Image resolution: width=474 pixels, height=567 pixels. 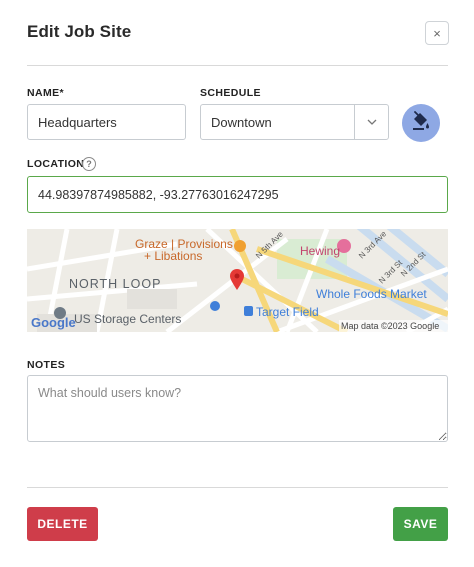 What do you see at coordinates (237, 194) in the screenshot?
I see `location-input` at bounding box center [237, 194].